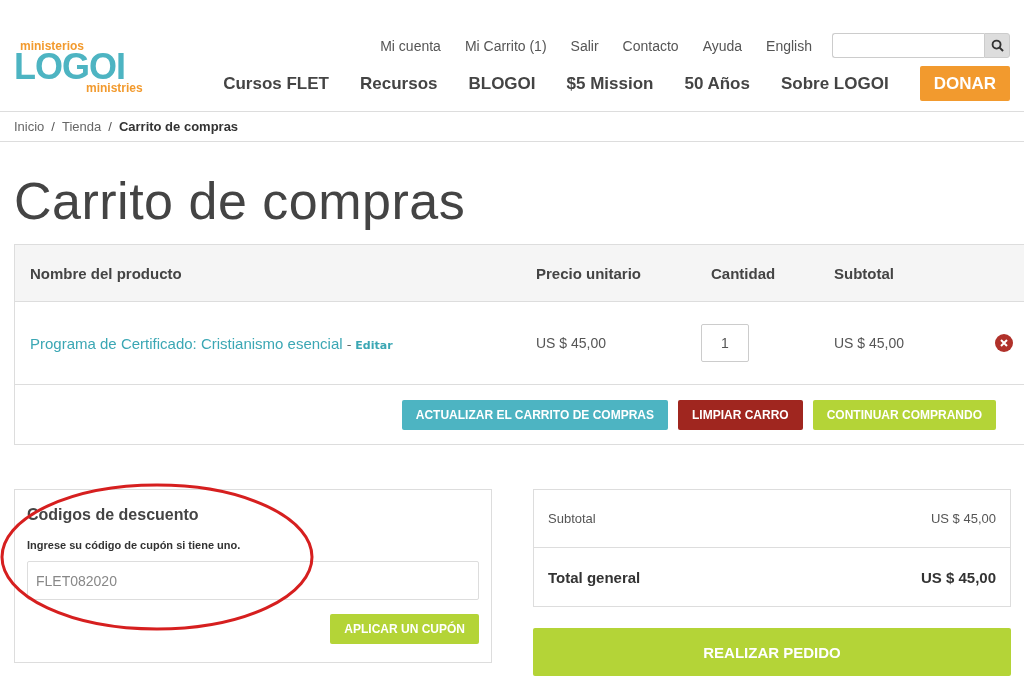  What do you see at coordinates (29, 126) in the screenshot?
I see `breadcrumb-link: Inicio` at bounding box center [29, 126].